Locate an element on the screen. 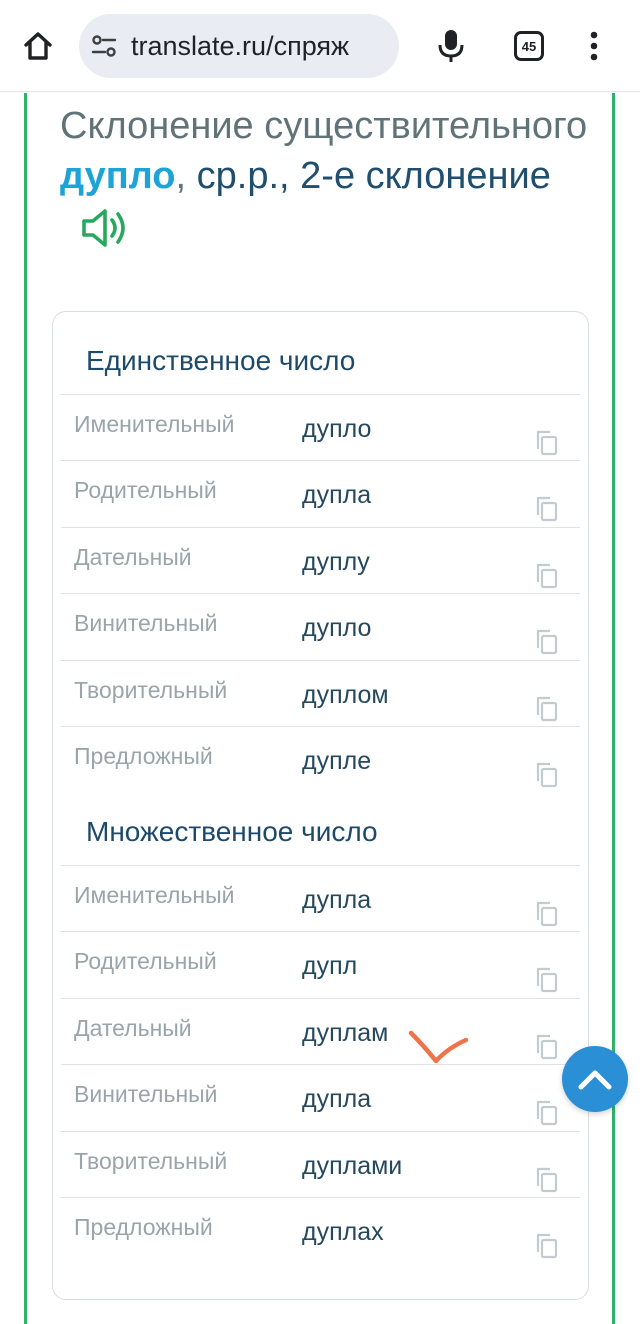 The height and width of the screenshot is (1324, 640). plural-section-title: Множественное число is located at coordinates (232, 831).